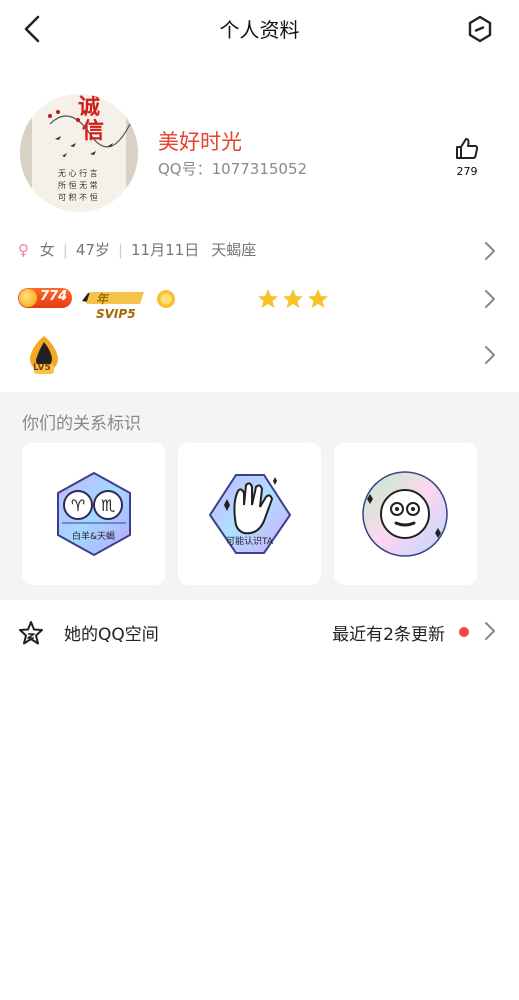 The height and width of the screenshot is (1000, 519). Describe the element at coordinates (464, 632) in the screenshot. I see `unread-dot` at that location.